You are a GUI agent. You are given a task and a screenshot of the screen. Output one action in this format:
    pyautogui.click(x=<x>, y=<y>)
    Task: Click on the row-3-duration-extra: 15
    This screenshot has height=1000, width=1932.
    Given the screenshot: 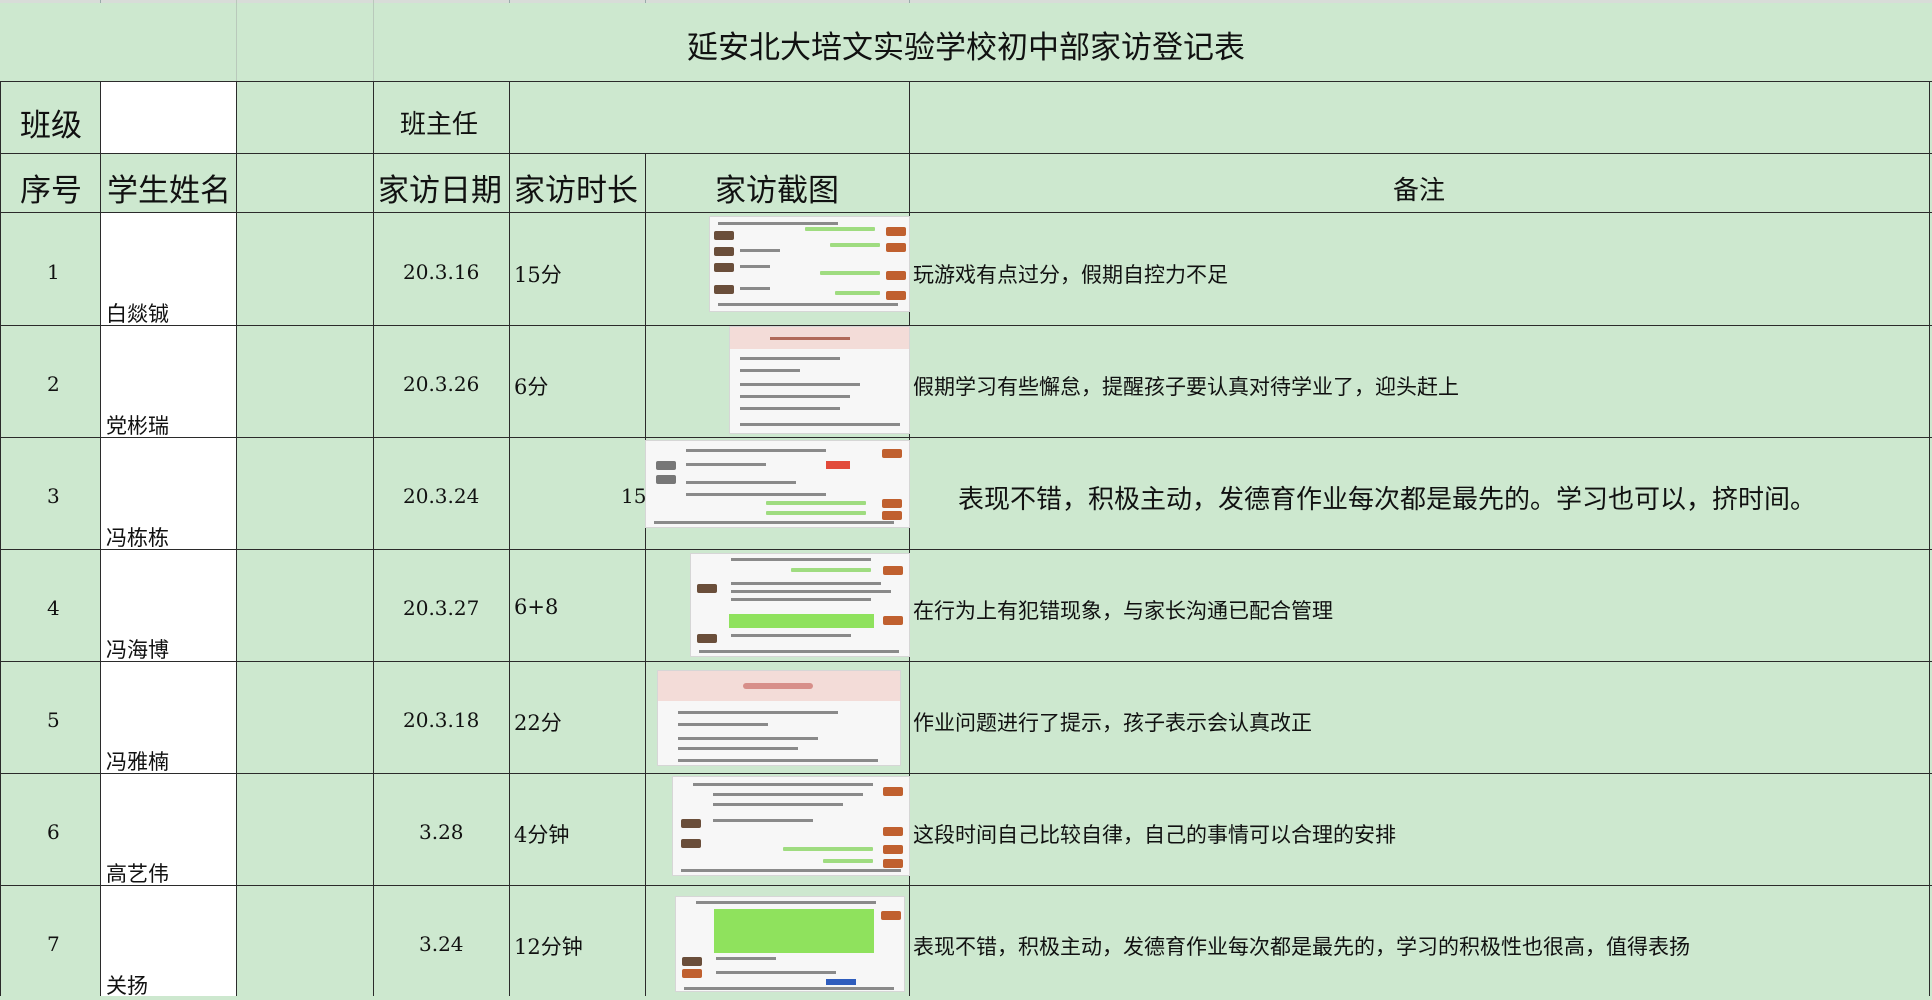 What is the action you would take?
    pyautogui.click(x=634, y=496)
    